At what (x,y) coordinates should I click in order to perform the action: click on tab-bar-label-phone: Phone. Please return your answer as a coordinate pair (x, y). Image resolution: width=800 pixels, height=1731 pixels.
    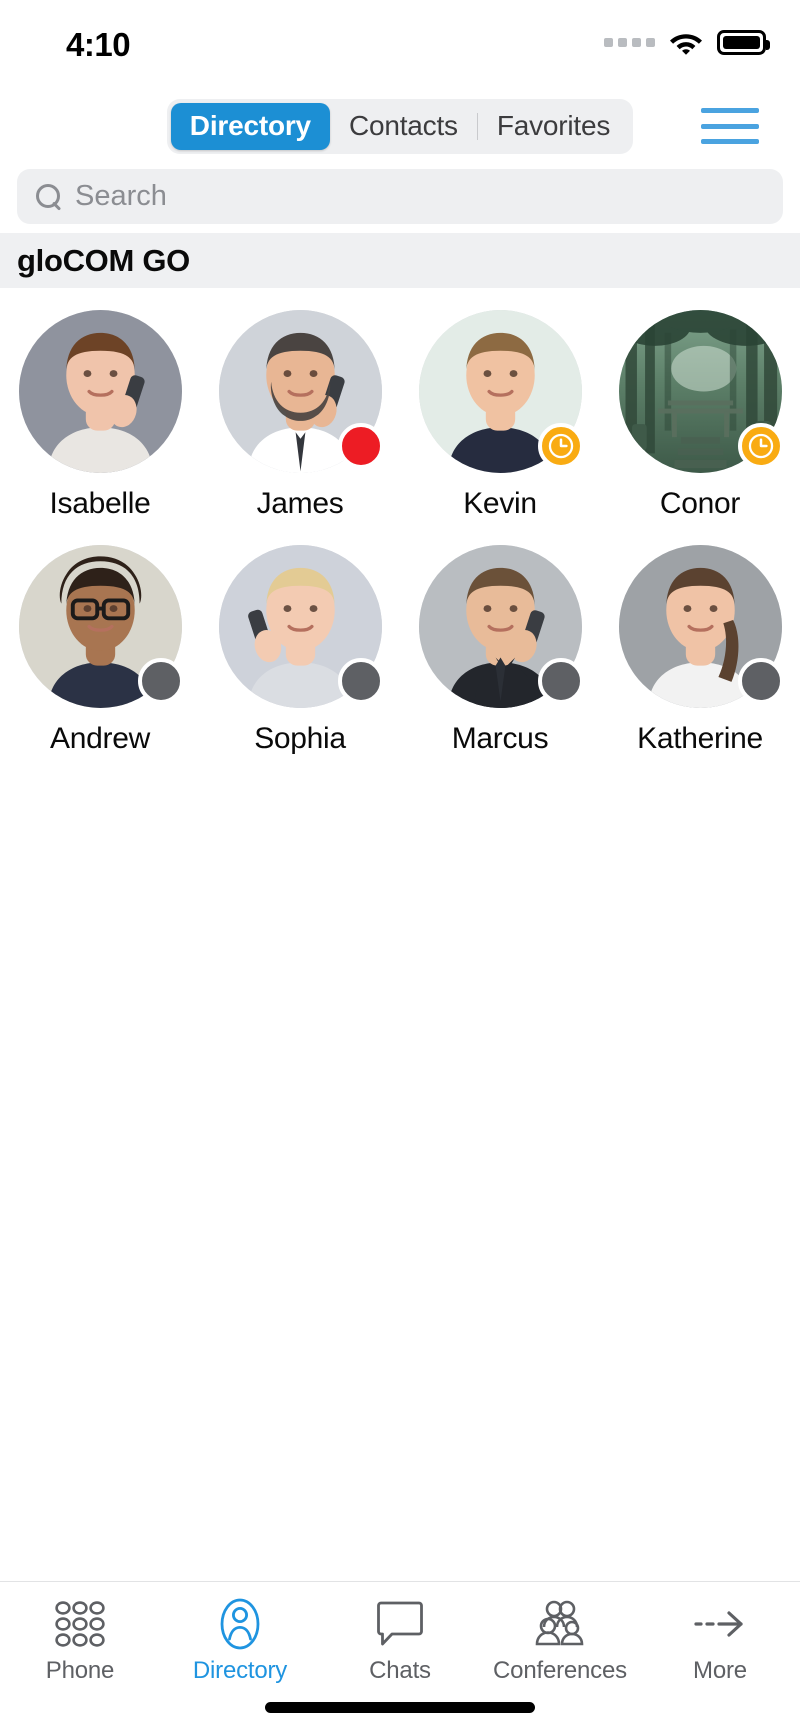
    Looking at the image, I should click on (80, 1670).